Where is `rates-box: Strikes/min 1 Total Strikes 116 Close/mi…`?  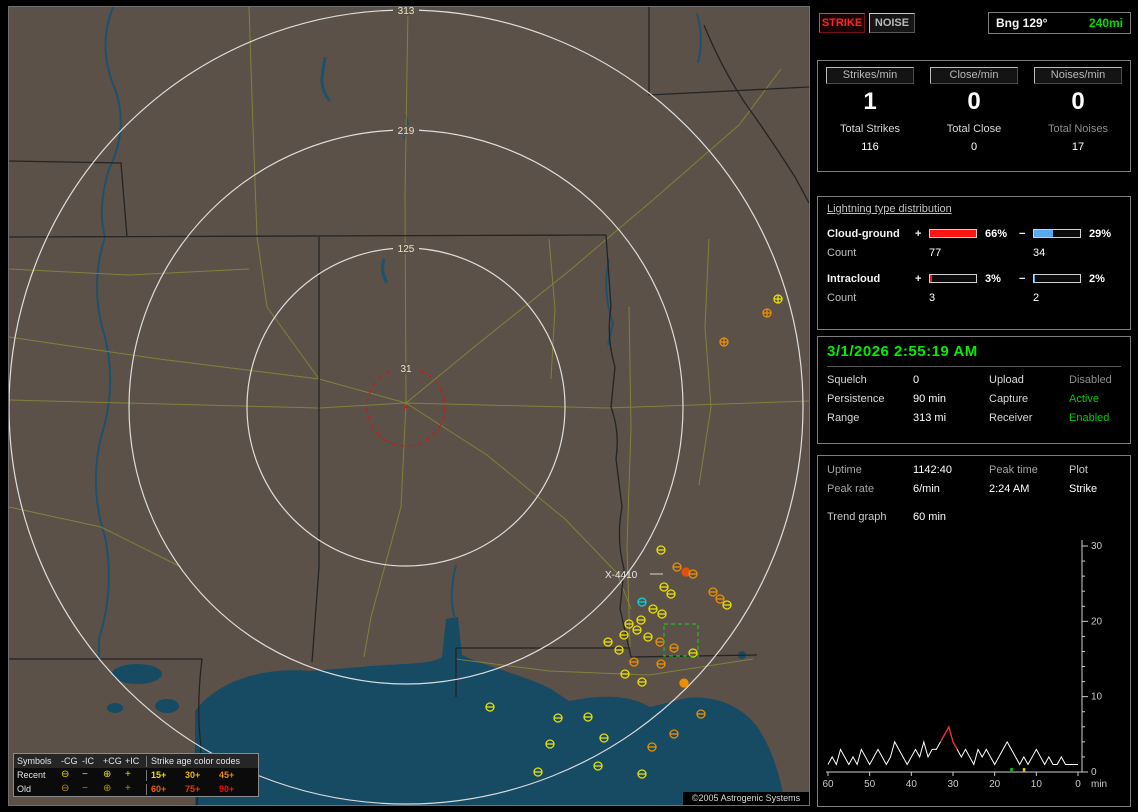
rates-box: Strikes/min 1 Total Strikes 116 Close/mi… is located at coordinates (974, 116).